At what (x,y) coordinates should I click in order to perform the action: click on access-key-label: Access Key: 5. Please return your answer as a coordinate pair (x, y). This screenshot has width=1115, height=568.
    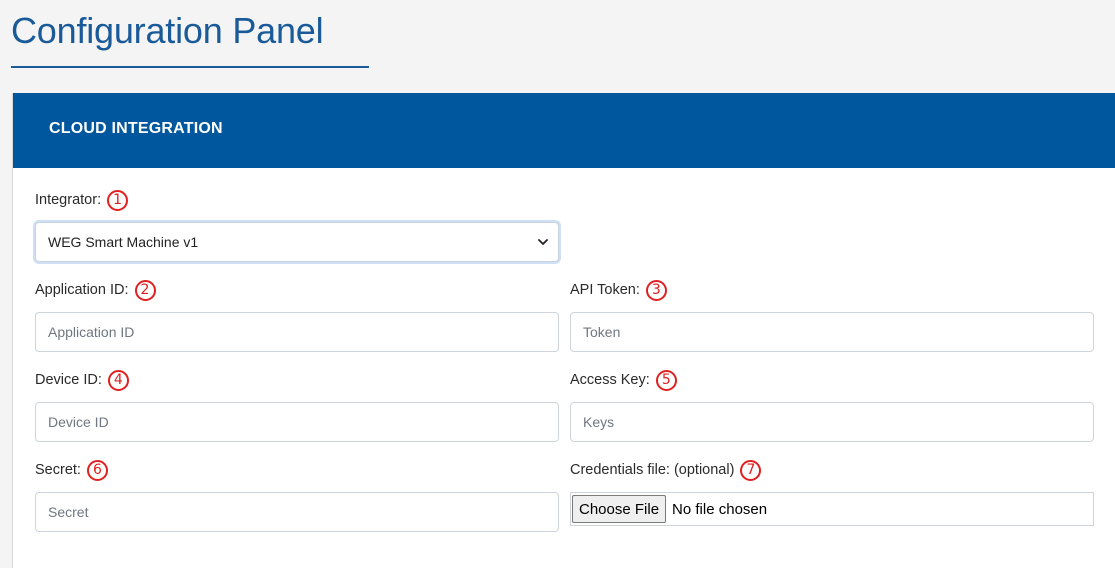
    Looking at the image, I should click on (623, 380).